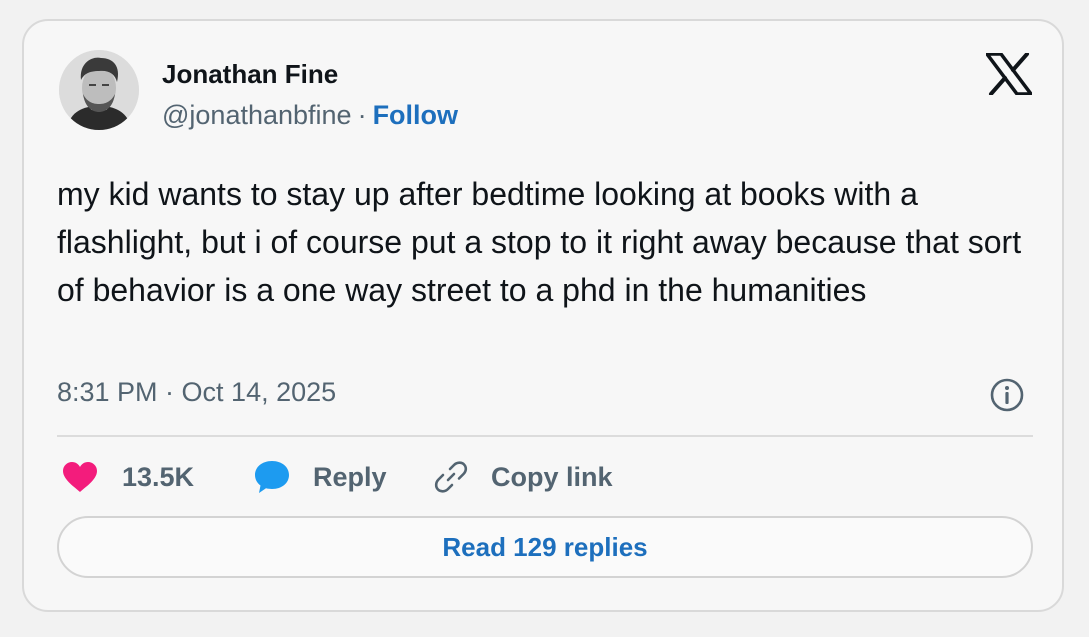 The height and width of the screenshot is (637, 1089). I want to click on link-icon, so click(451, 477).